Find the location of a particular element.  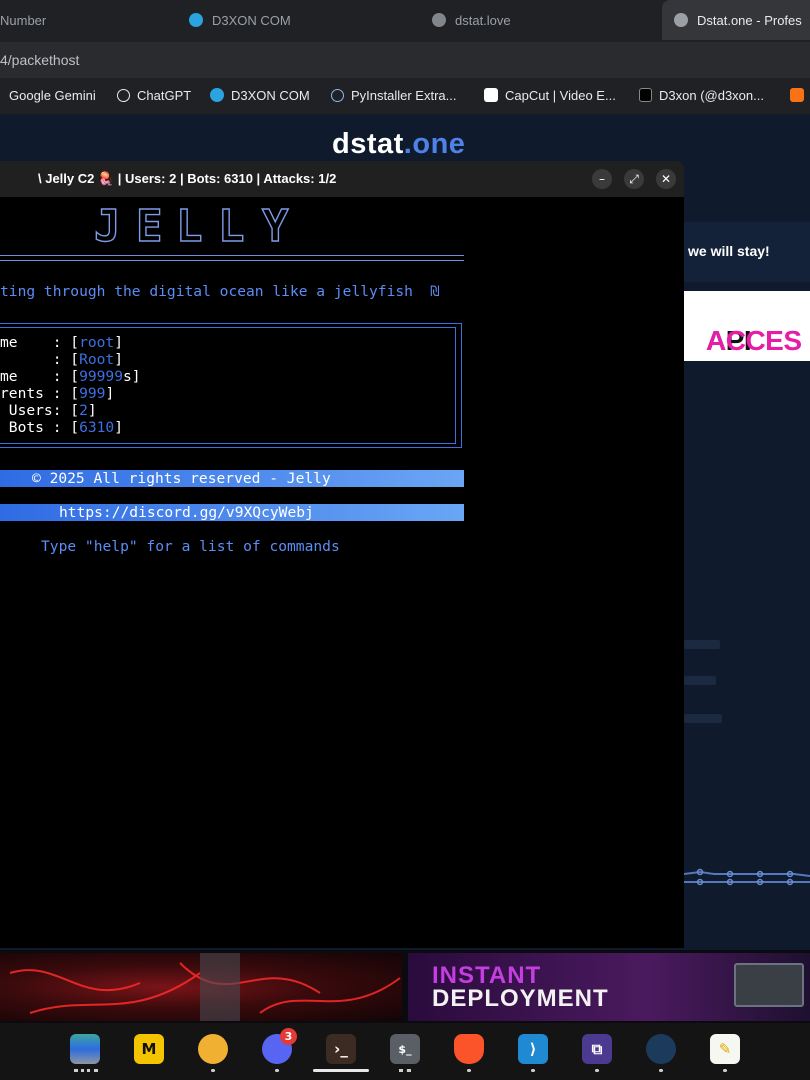

tab-label: Dstat.one - Profes is located at coordinates (749, 20).